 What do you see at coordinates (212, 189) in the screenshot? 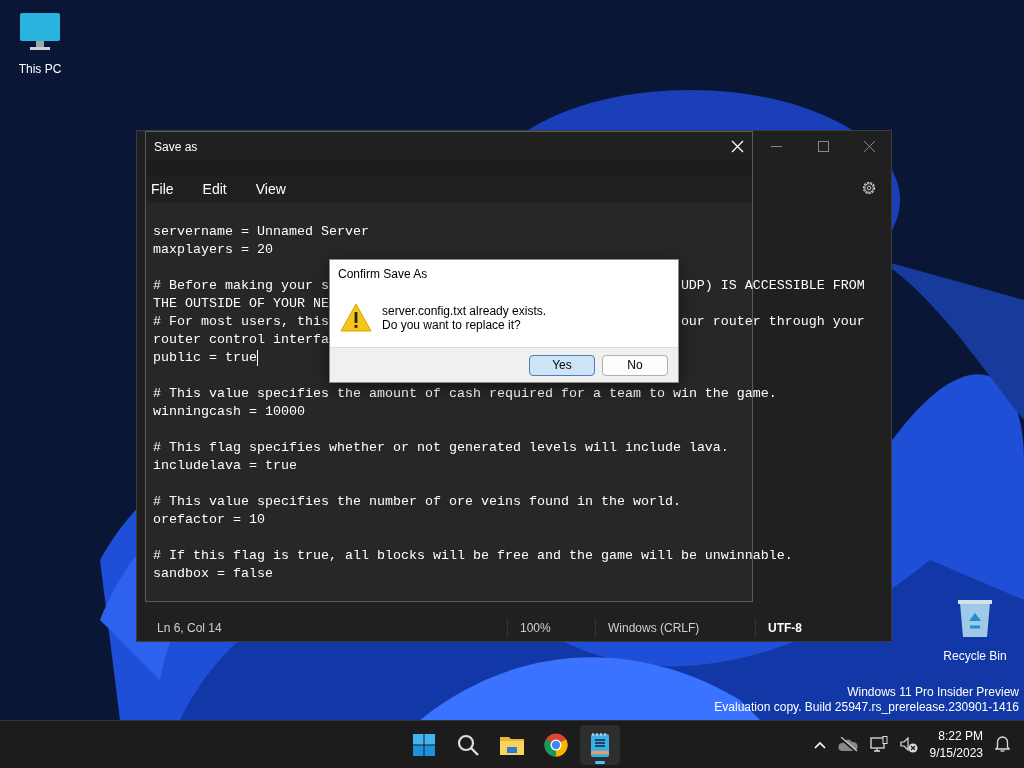
I see `menu-item: Edit` at bounding box center [212, 189].